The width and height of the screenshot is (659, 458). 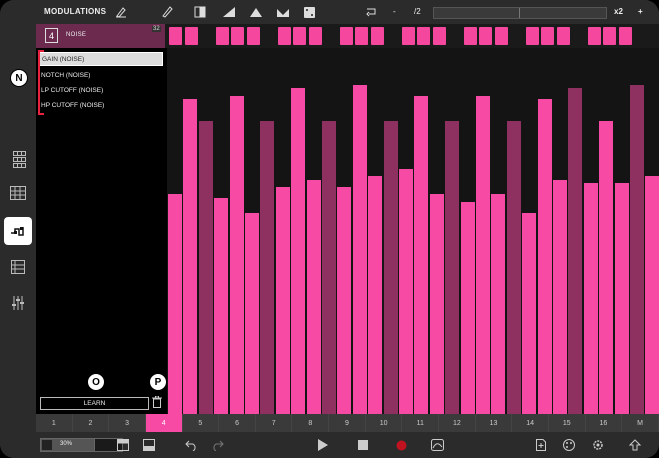 What do you see at coordinates (18, 193) in the screenshot?
I see `sequencer-grid-icon` at bounding box center [18, 193].